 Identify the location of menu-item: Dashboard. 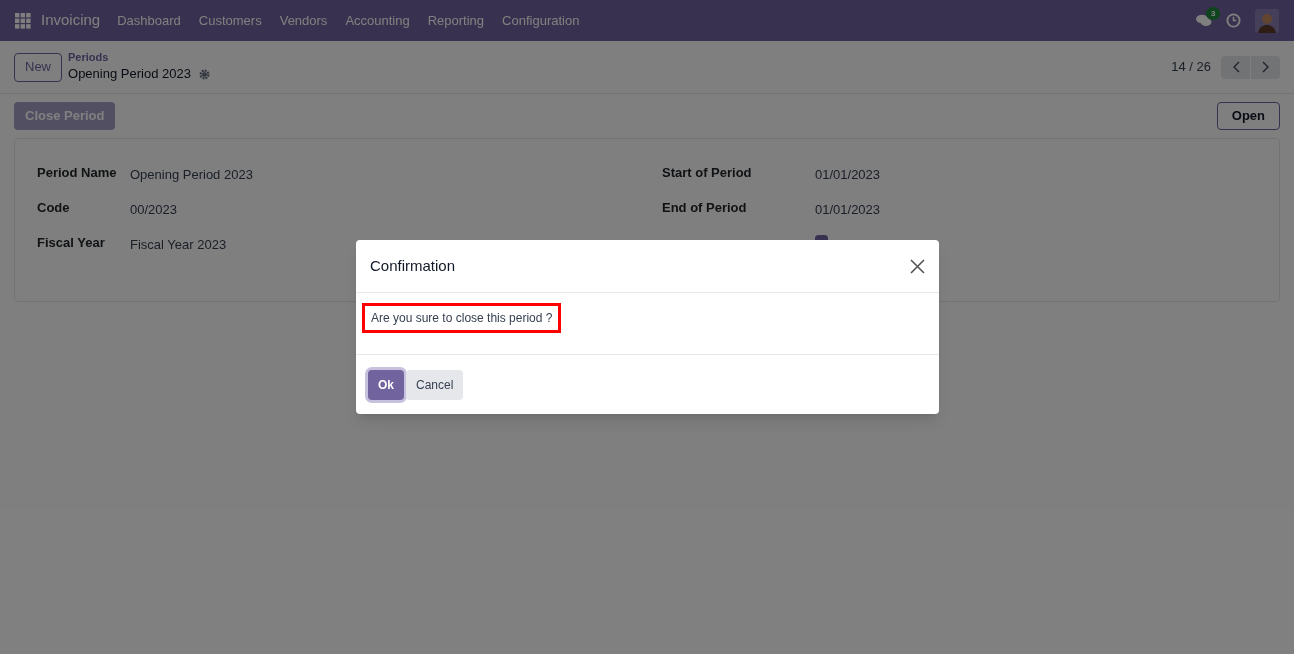
(149, 20).